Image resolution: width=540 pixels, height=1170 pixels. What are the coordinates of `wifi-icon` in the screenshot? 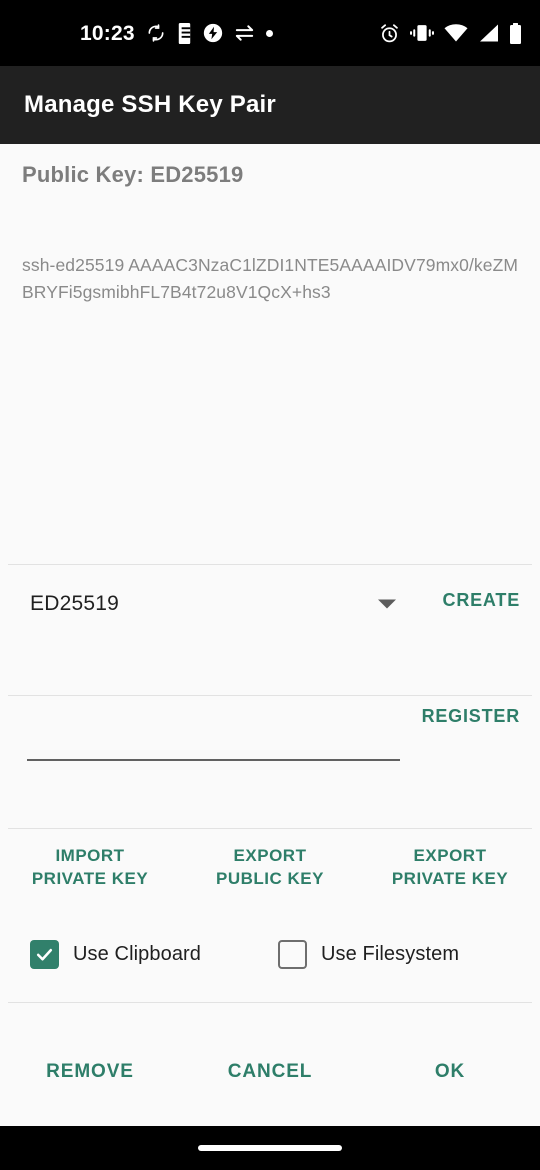 It's located at (456, 33).